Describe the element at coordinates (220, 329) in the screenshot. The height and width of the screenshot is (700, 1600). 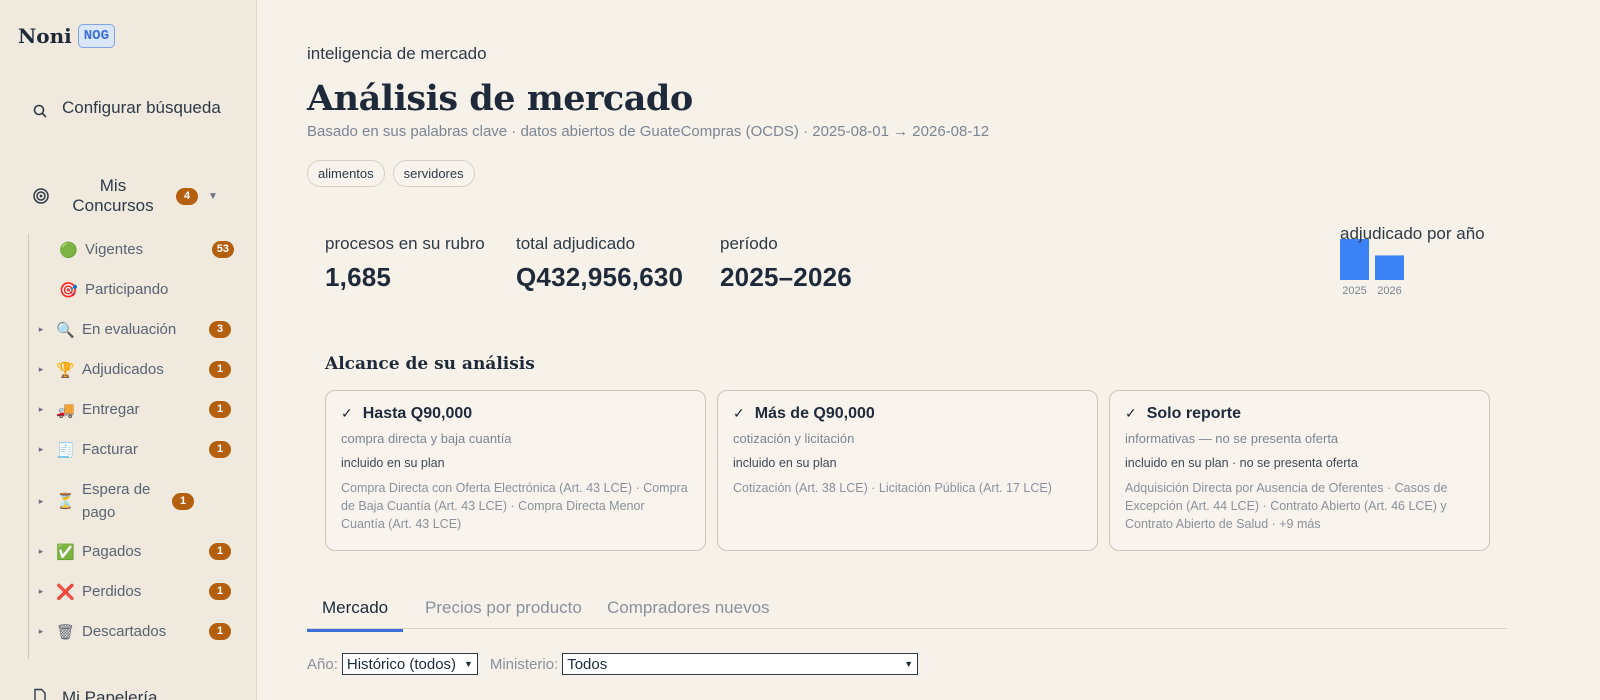
I see `count-badge: 3` at that location.